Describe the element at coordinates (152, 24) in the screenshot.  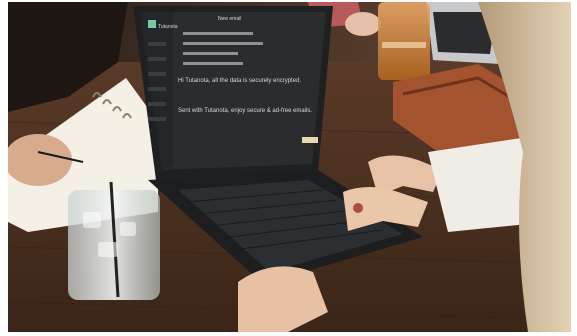
I see `brand-logo-icon` at that location.